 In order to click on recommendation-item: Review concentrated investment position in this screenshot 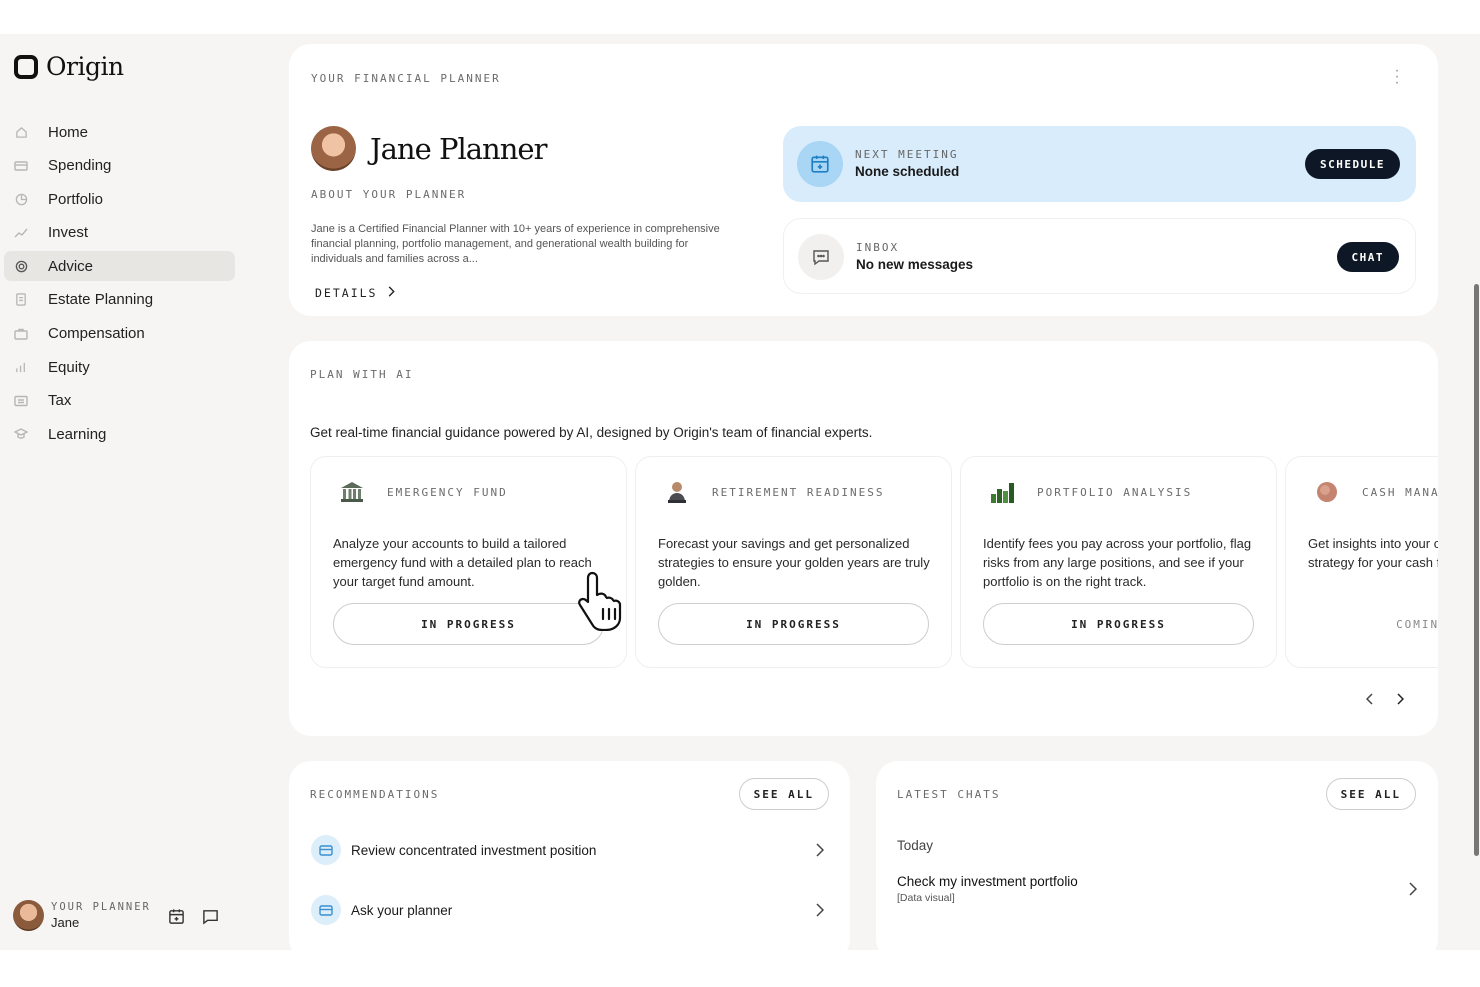, I will do `click(571, 850)`.